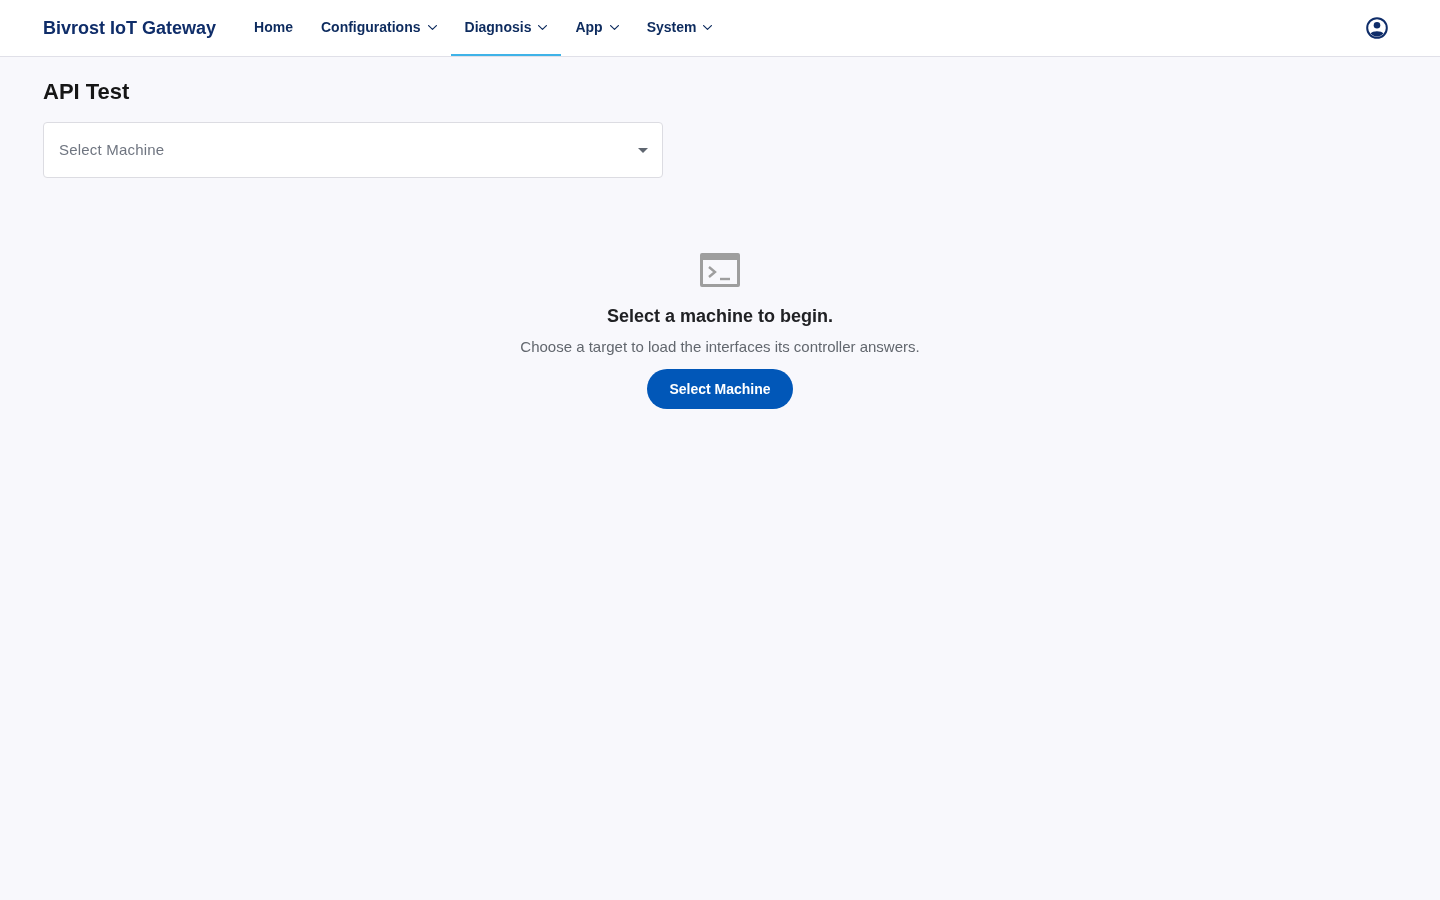 The image size is (1440, 900). What do you see at coordinates (1377, 28) in the screenshot?
I see `user-account-icon` at bounding box center [1377, 28].